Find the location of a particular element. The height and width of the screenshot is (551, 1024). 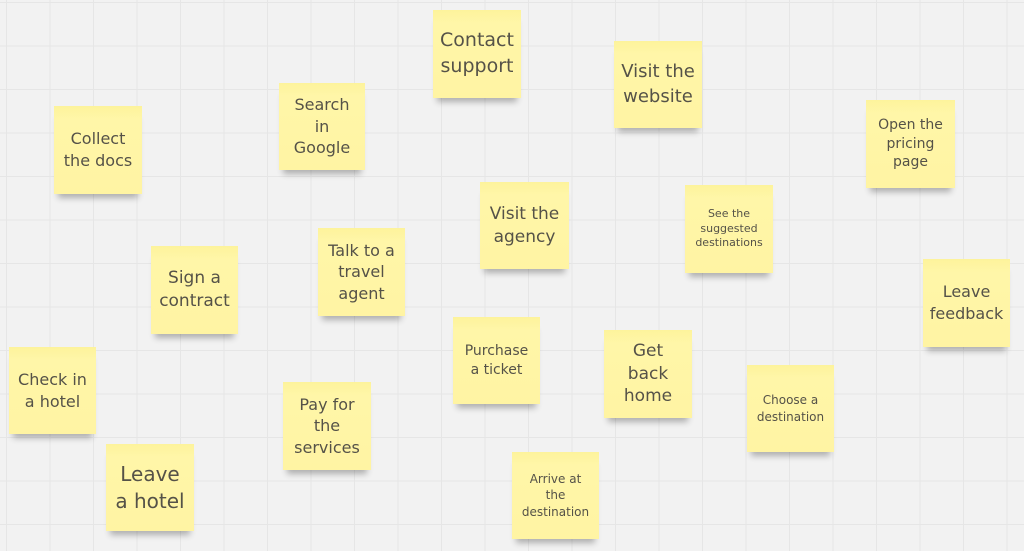

sticky-note-arrive-destination: Arrive at the destination is located at coordinates (555, 495).